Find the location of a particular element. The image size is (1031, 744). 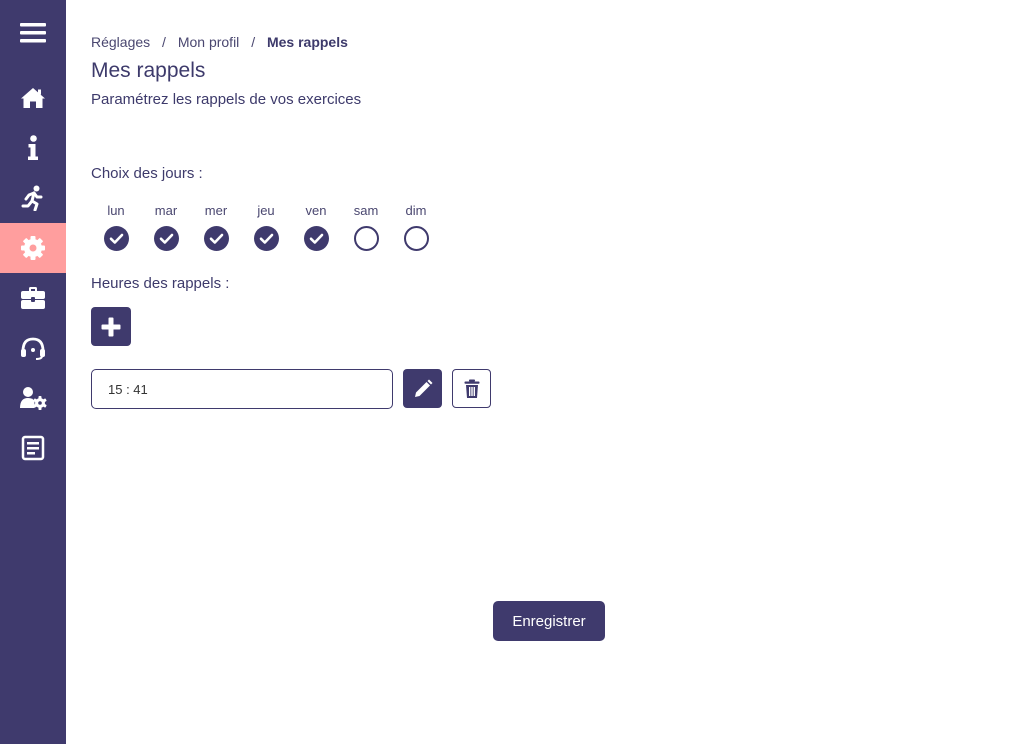

day-saturday: sam is located at coordinates (366, 227).